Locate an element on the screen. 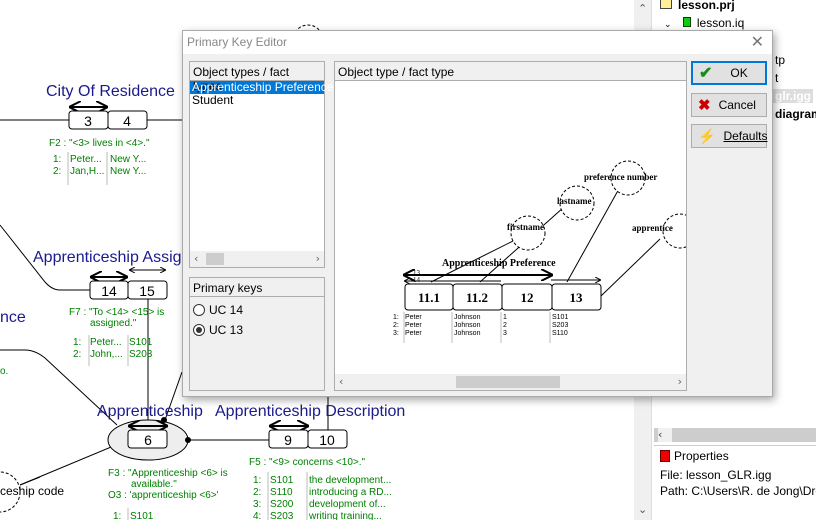  svg-text: preference number is located at coordinates (620, 177).